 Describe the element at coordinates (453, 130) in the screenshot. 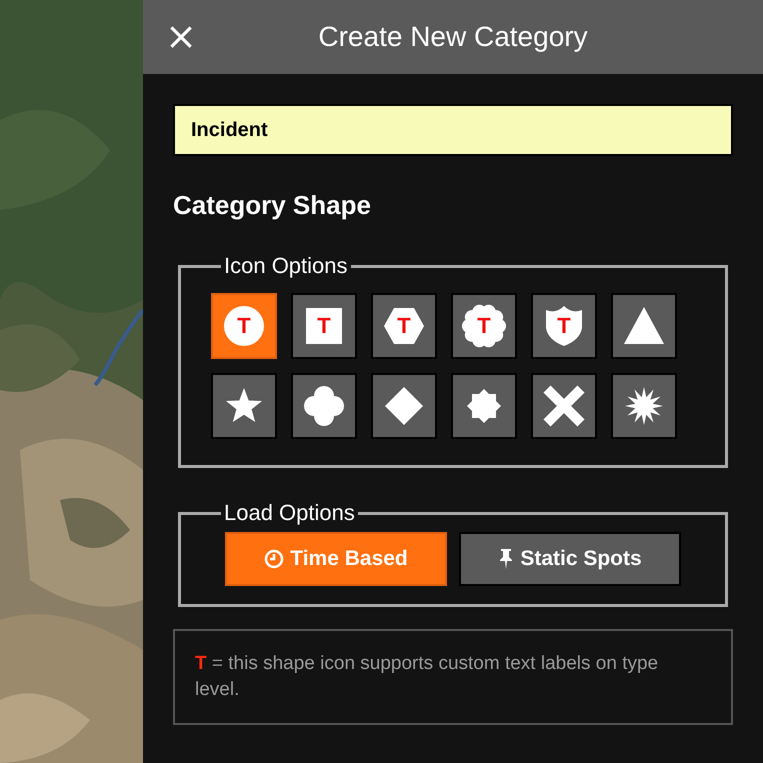

I see `category-name-field: Incident` at that location.